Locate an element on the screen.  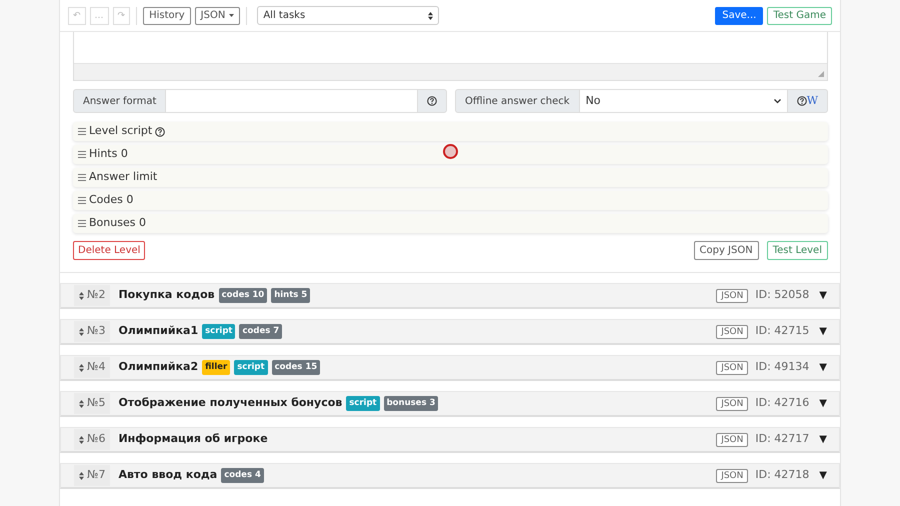
history-button: History is located at coordinates (167, 15).